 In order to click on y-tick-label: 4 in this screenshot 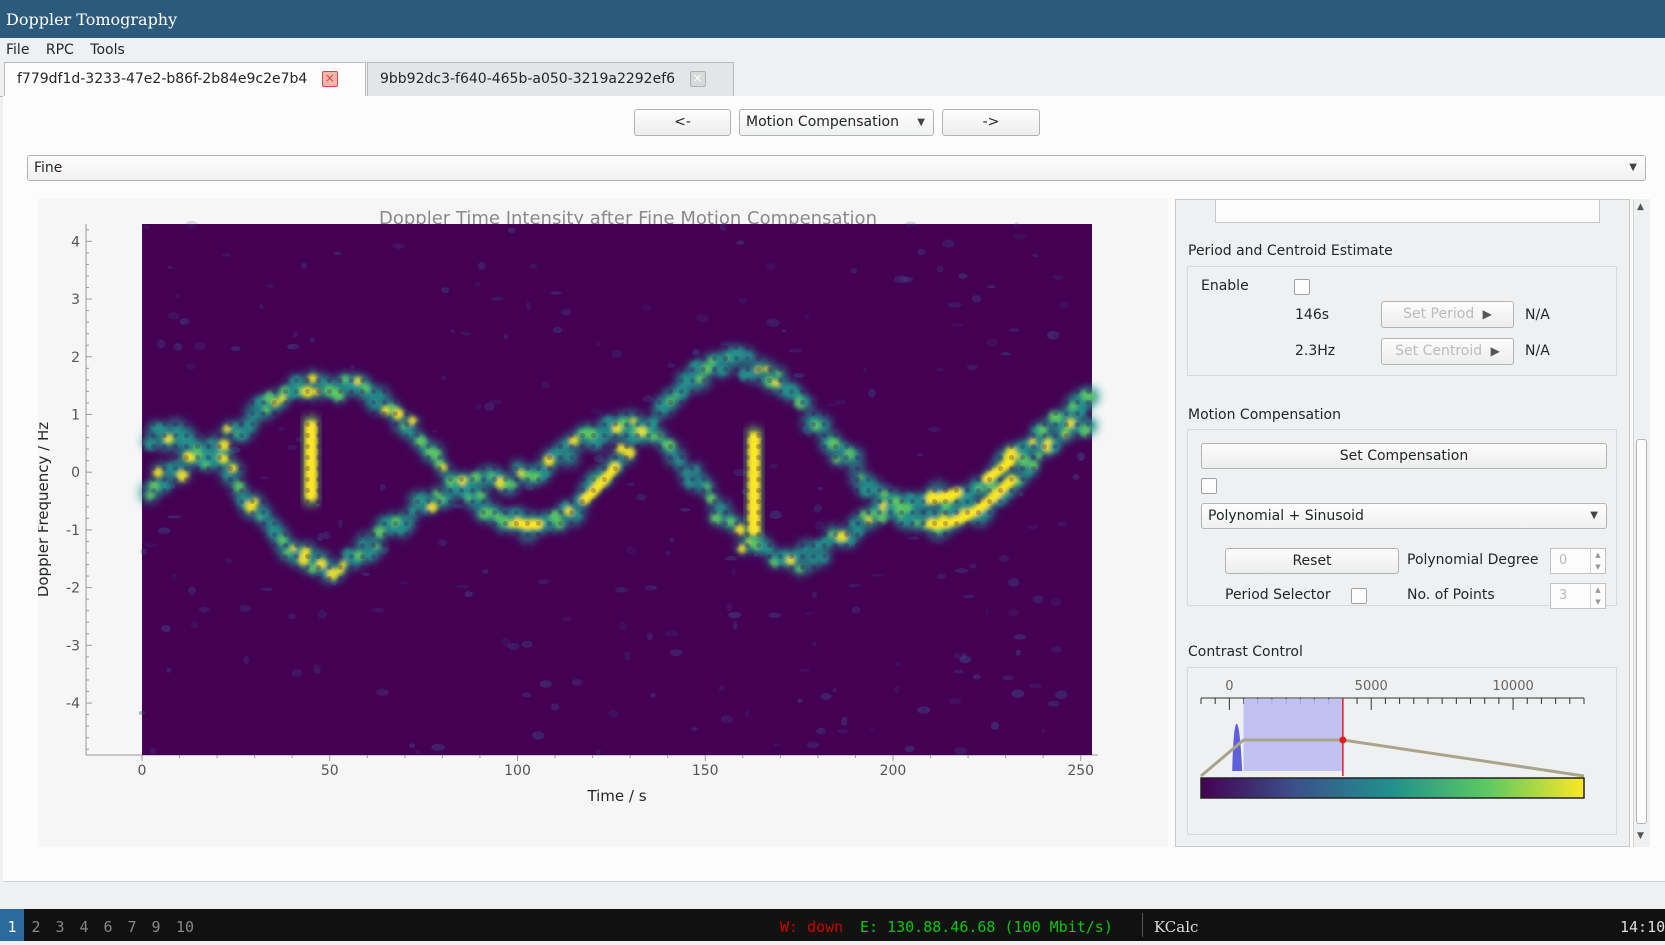, I will do `click(75, 242)`.